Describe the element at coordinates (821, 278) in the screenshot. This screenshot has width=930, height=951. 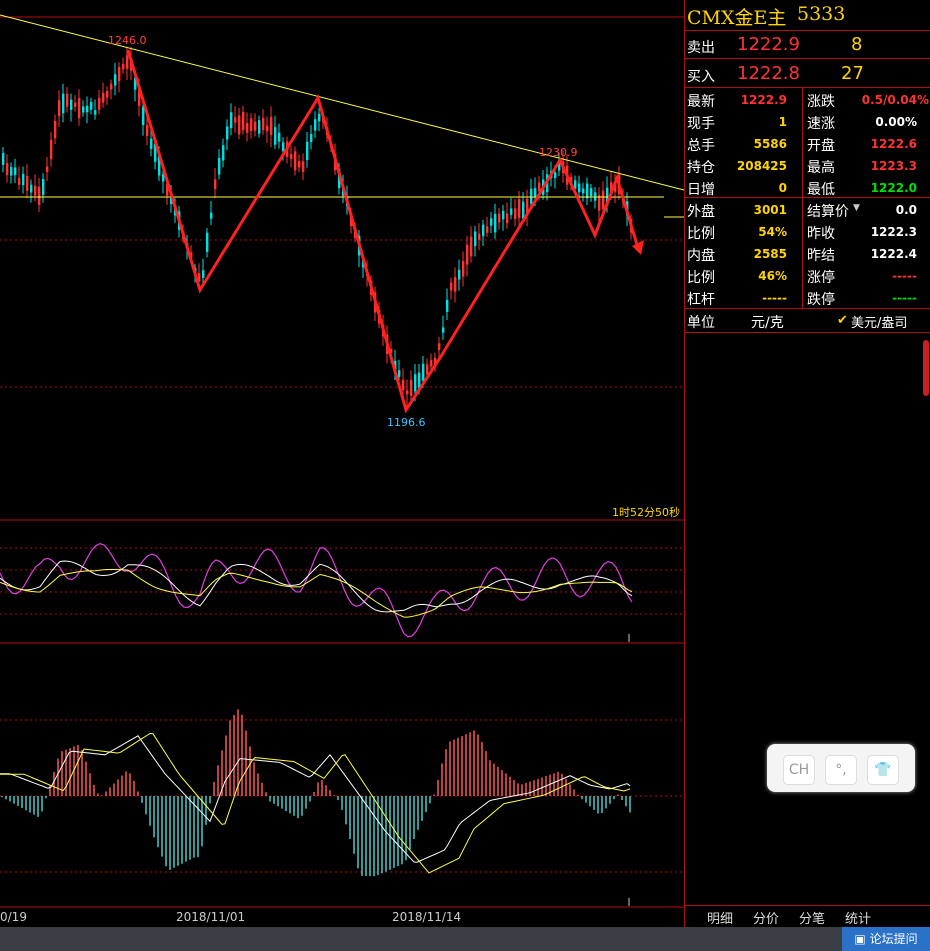
I see `label-limit-up: 涨停` at that location.